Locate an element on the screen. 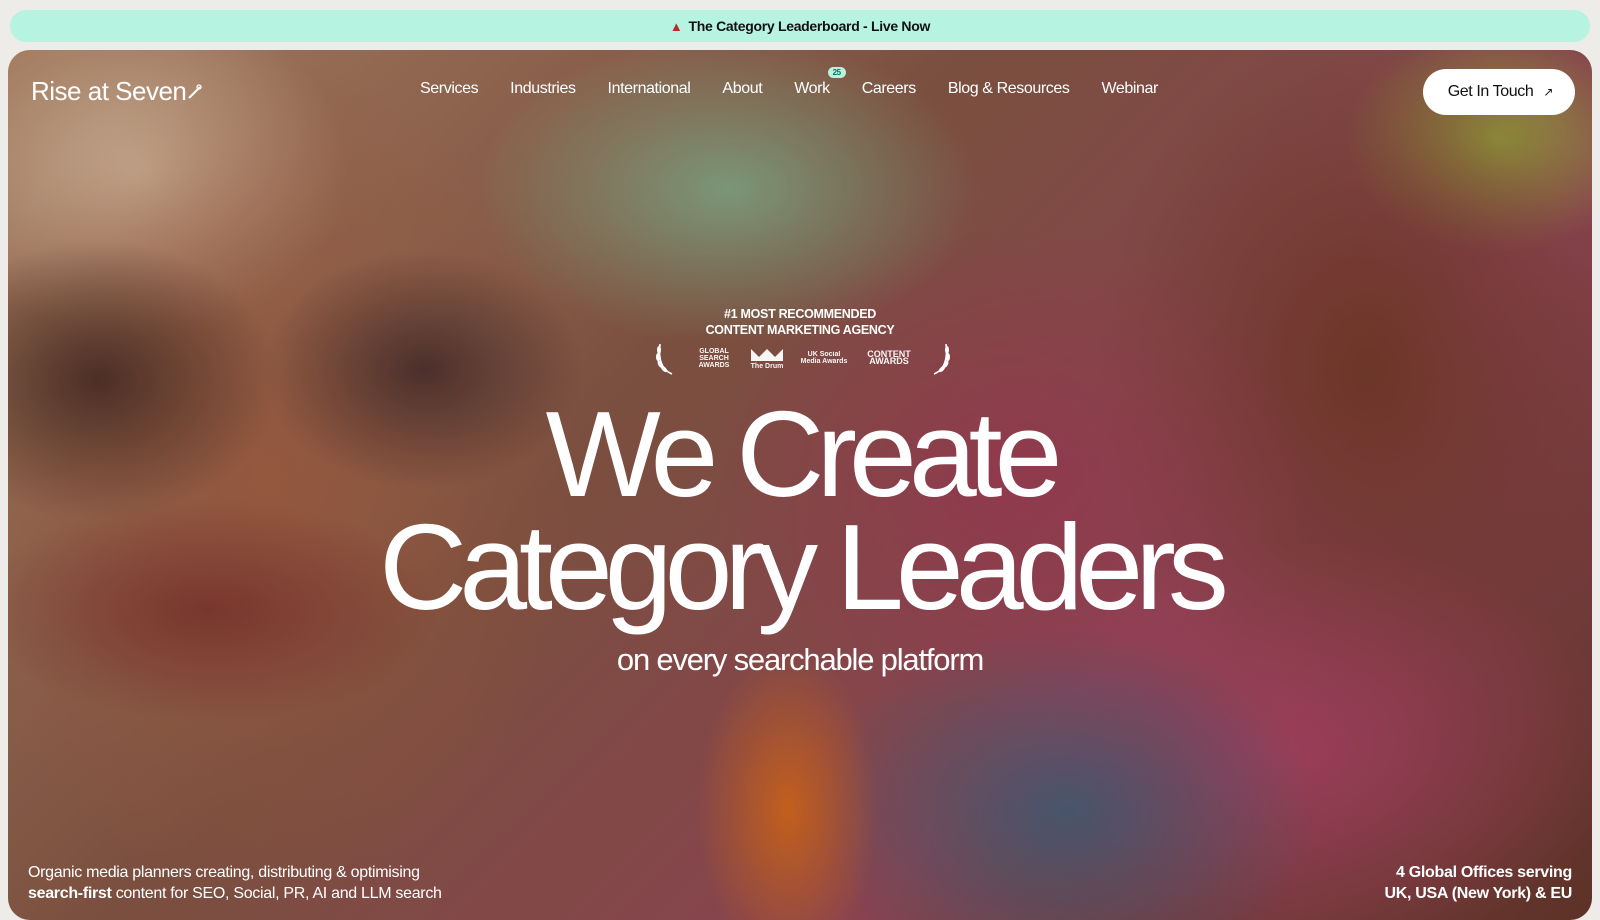 This screenshot has width=1600, height=920. nav-item-international: International is located at coordinates (649, 89).